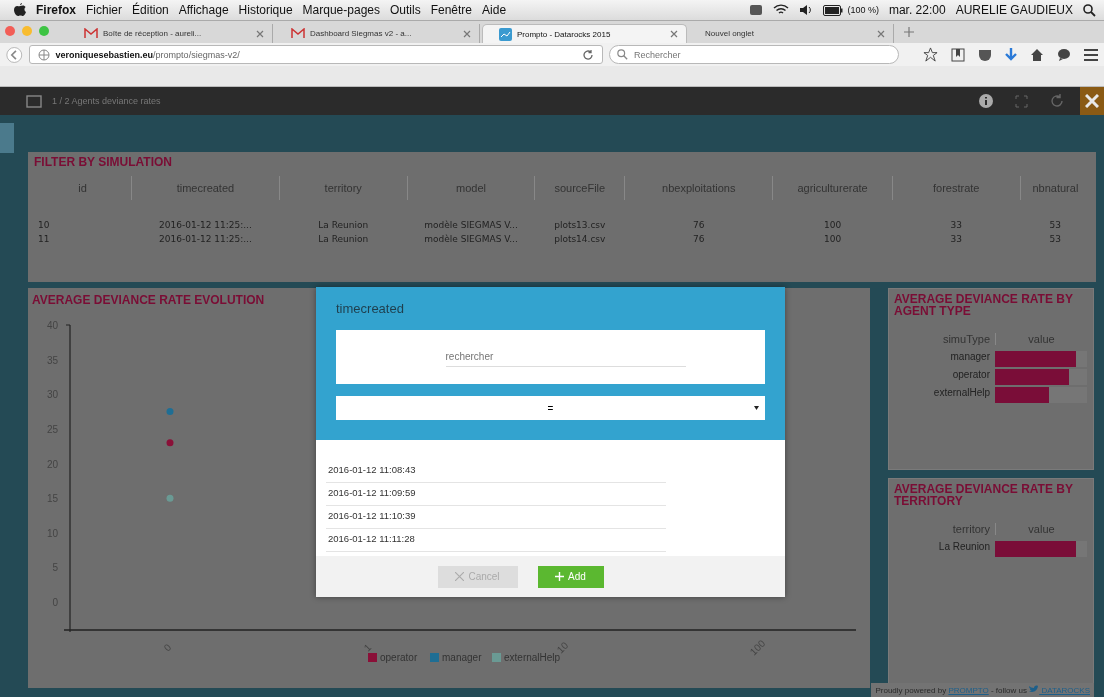 The width and height of the screenshot is (1104, 697). What do you see at coordinates (343, 216) in the screenshot?
I see `table-cell: La Reunion` at bounding box center [343, 216].